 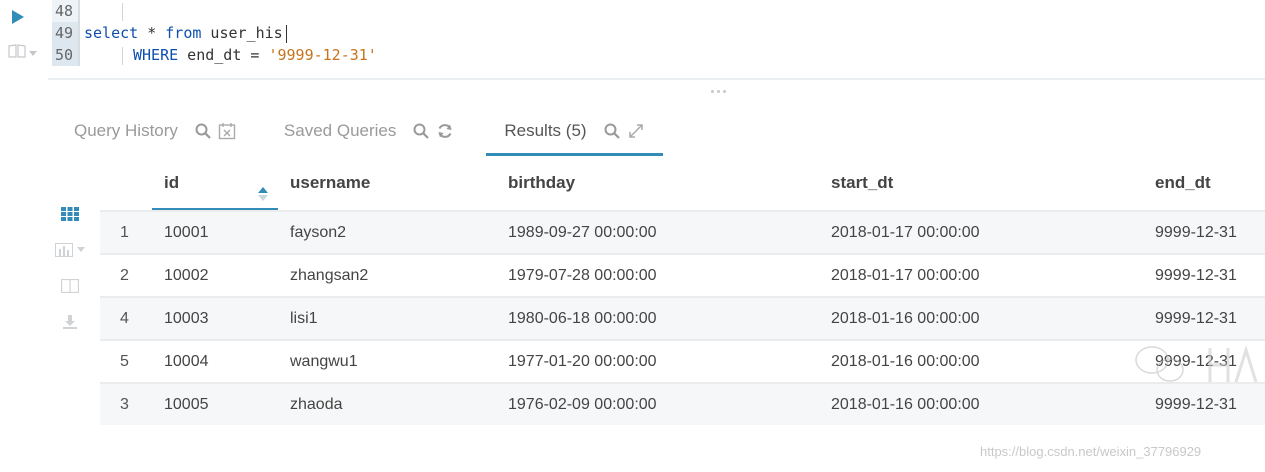 What do you see at coordinates (263, 187) in the screenshot?
I see `sort-asc-icon` at bounding box center [263, 187].